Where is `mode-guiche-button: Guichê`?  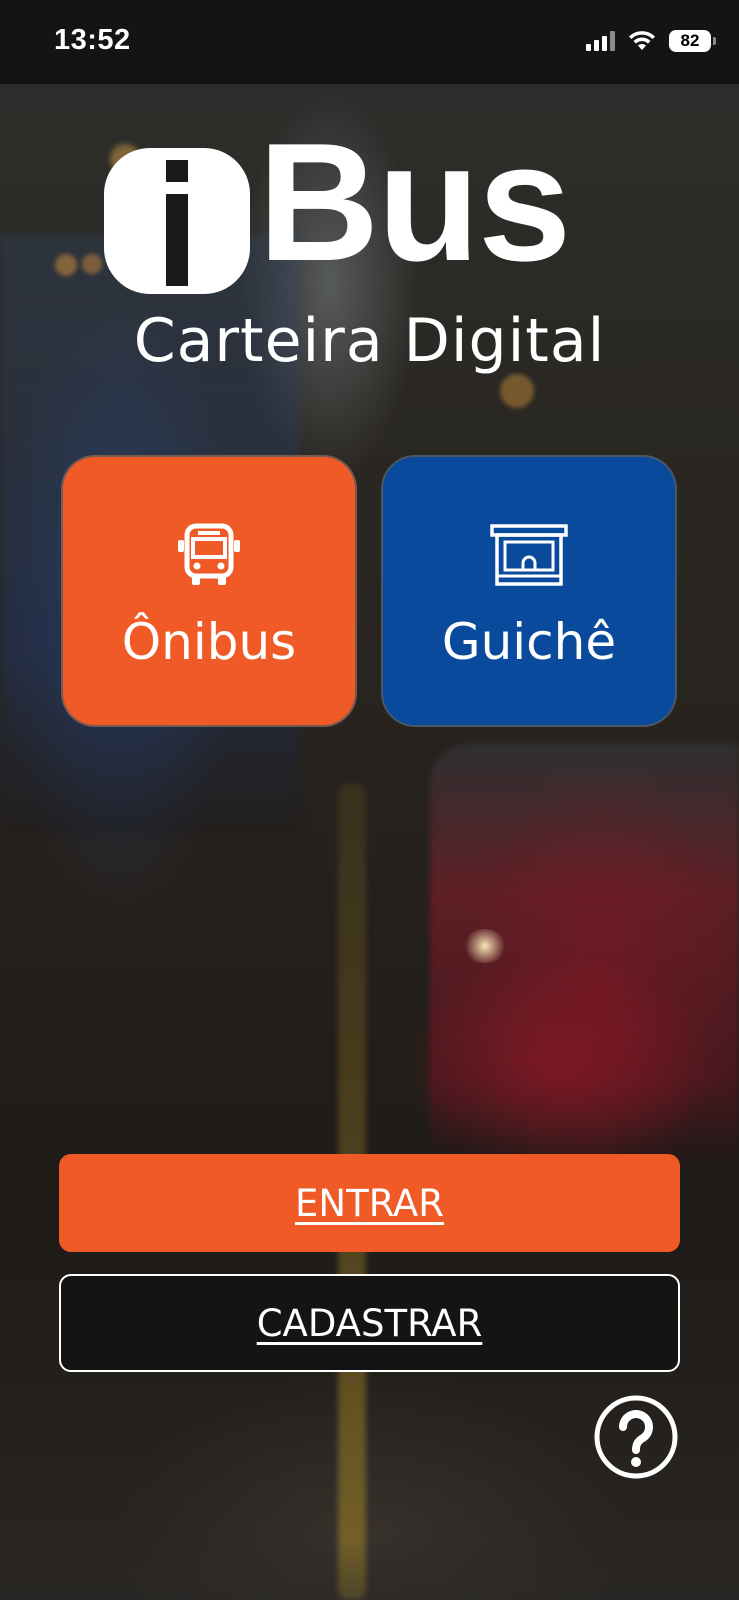 mode-guiche-button: Guichê is located at coordinates (529, 591).